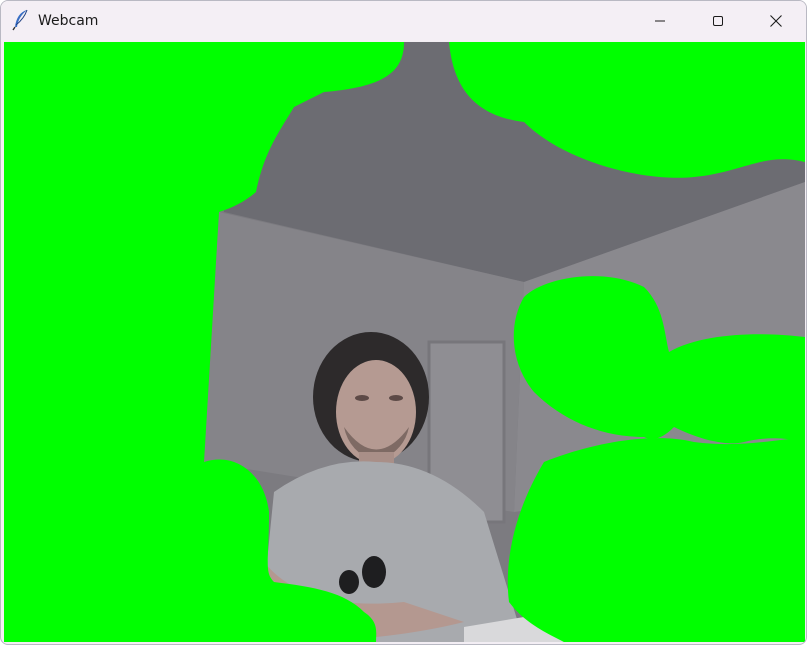 The image size is (807, 645). I want to click on window-title: Webcam, so click(68, 21).